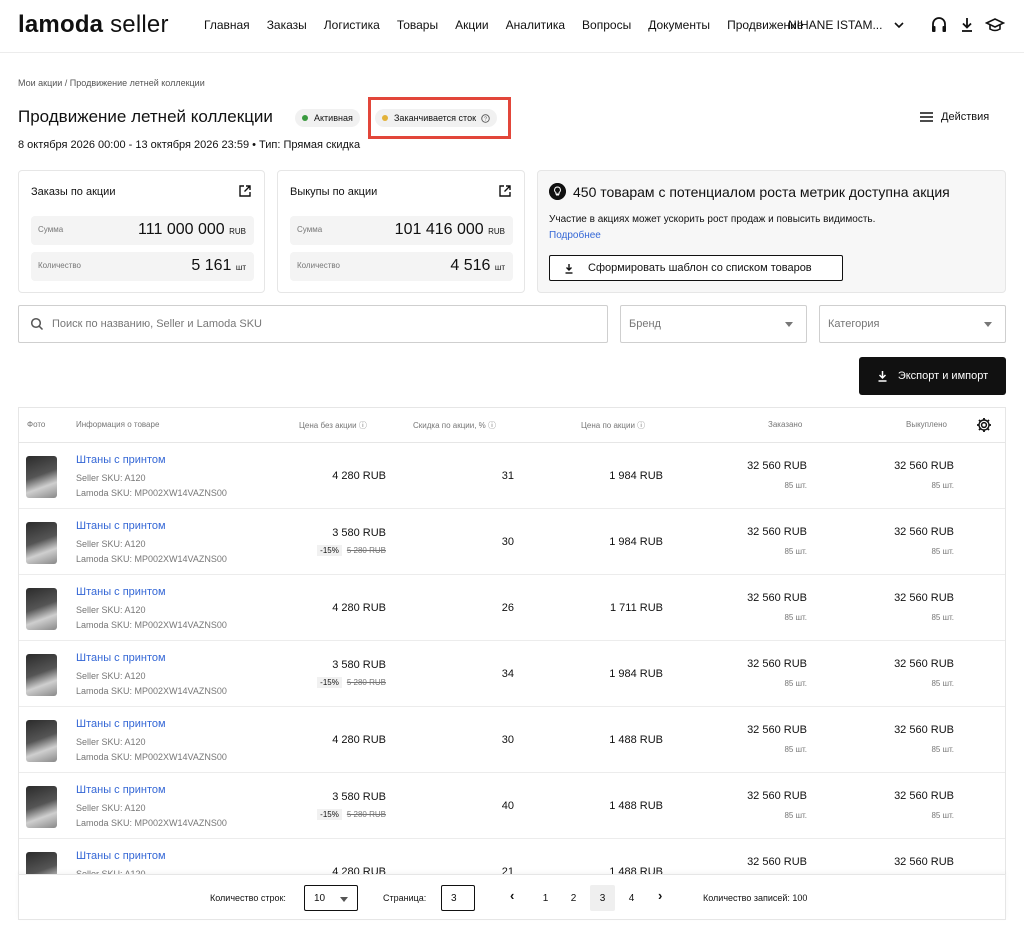 Image resolution: width=1024 pixels, height=931 pixels. What do you see at coordinates (606, 25) in the screenshot?
I see `nav-item-questions: Вопросы` at bounding box center [606, 25].